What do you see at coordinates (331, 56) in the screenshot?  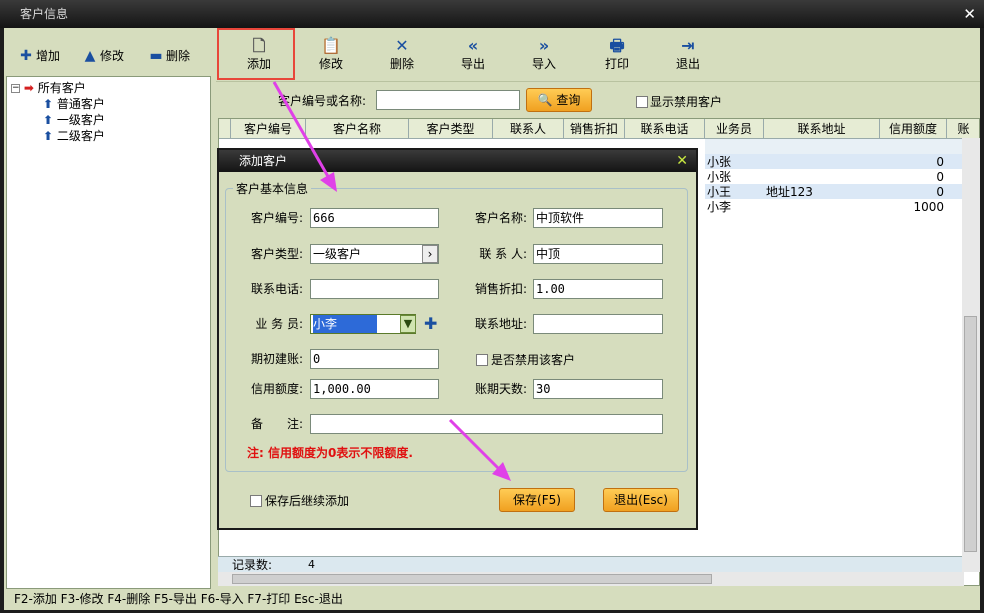 I see `edit-button: 📋 修改` at bounding box center [331, 56].